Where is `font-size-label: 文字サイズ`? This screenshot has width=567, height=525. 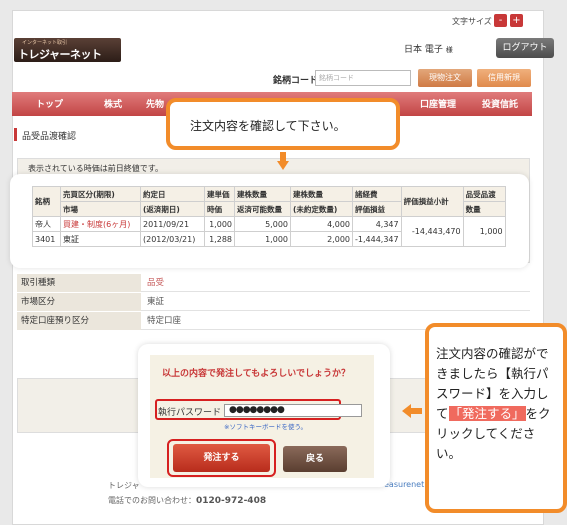
font-size-label: 文字サイズ is located at coordinates (472, 21).